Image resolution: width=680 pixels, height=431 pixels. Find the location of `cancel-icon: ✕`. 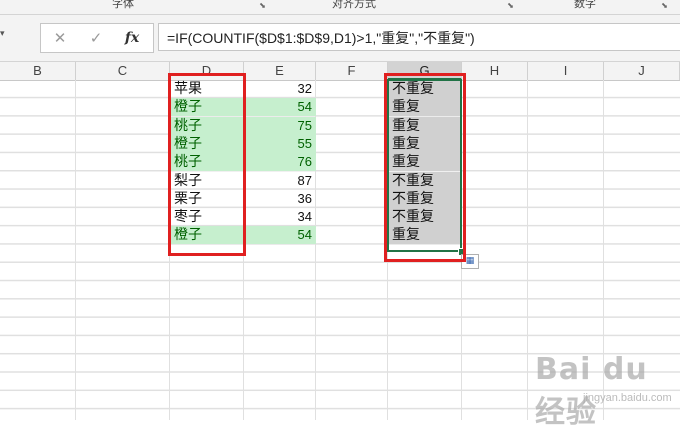

cancel-icon: ✕ is located at coordinates (60, 38).